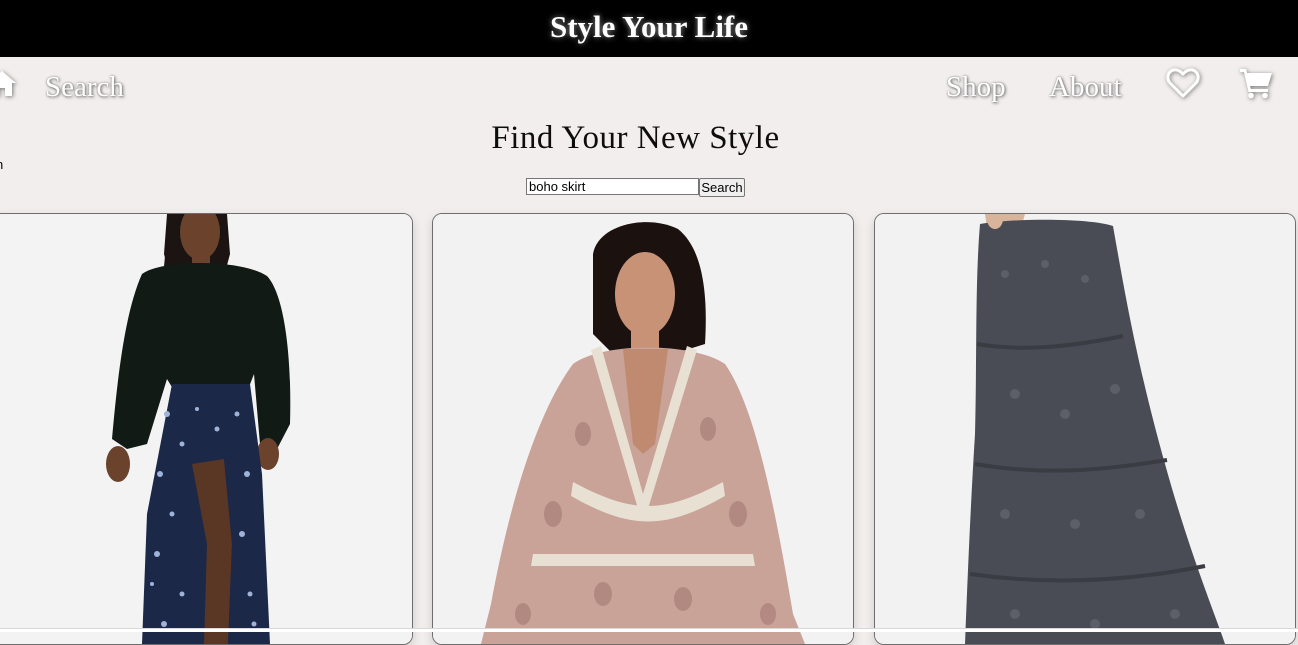  I want to click on site-header: Style Your Life, so click(649, 28).